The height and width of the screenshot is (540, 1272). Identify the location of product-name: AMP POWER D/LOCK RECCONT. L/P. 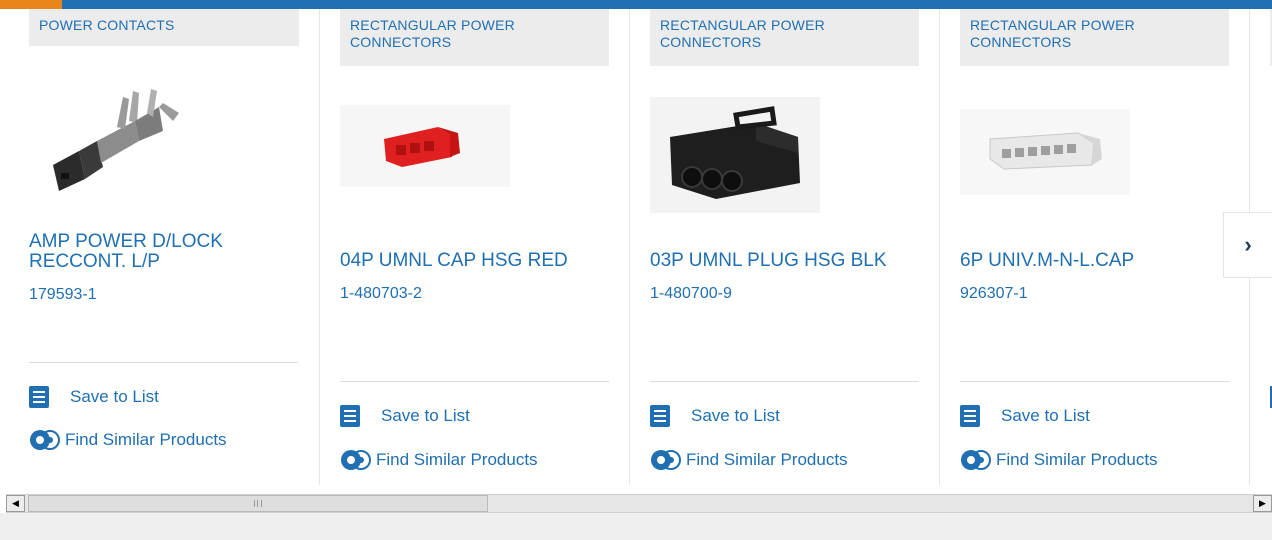
(159, 252).